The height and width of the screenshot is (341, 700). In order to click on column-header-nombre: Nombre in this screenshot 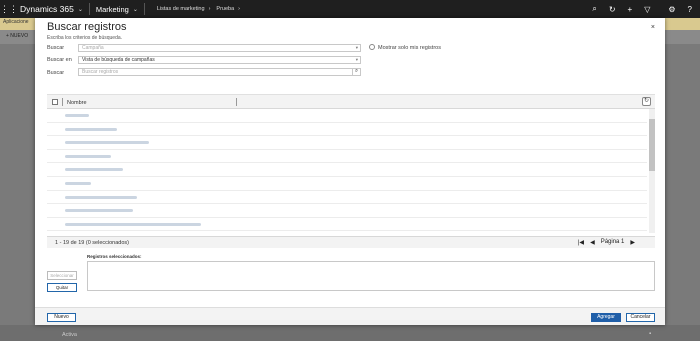, I will do `click(77, 103)`.